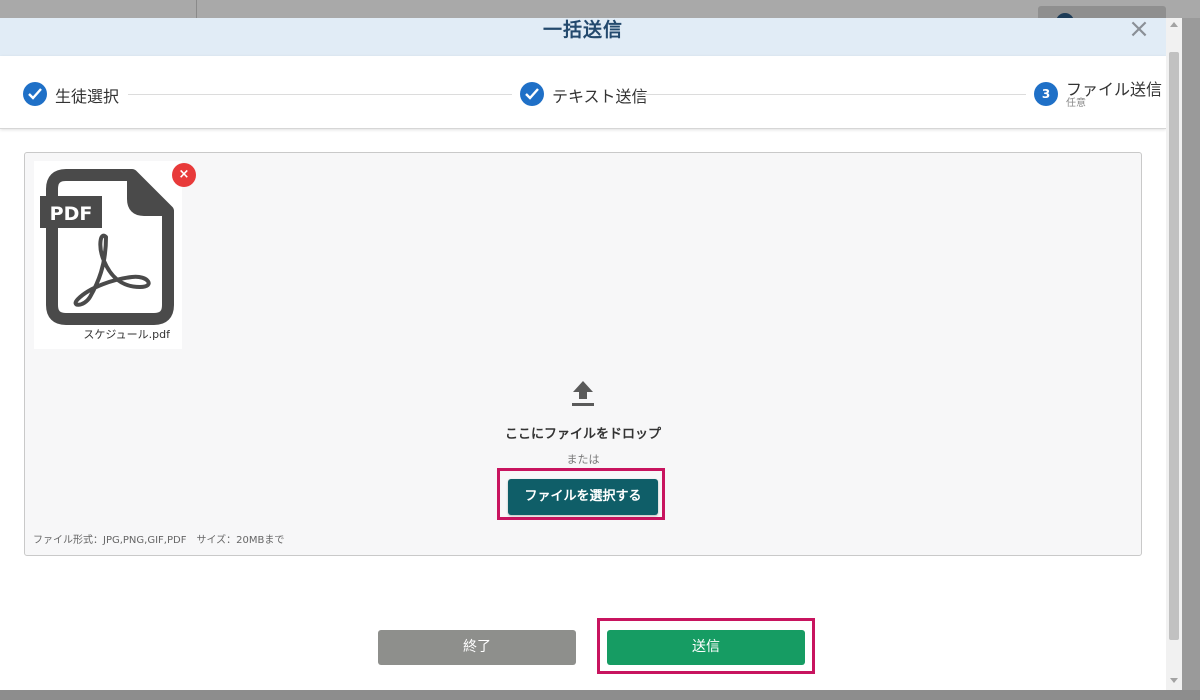 This screenshot has height=700, width=1200. Describe the element at coordinates (1174, 680) in the screenshot. I see `scroll-down-icon` at that location.